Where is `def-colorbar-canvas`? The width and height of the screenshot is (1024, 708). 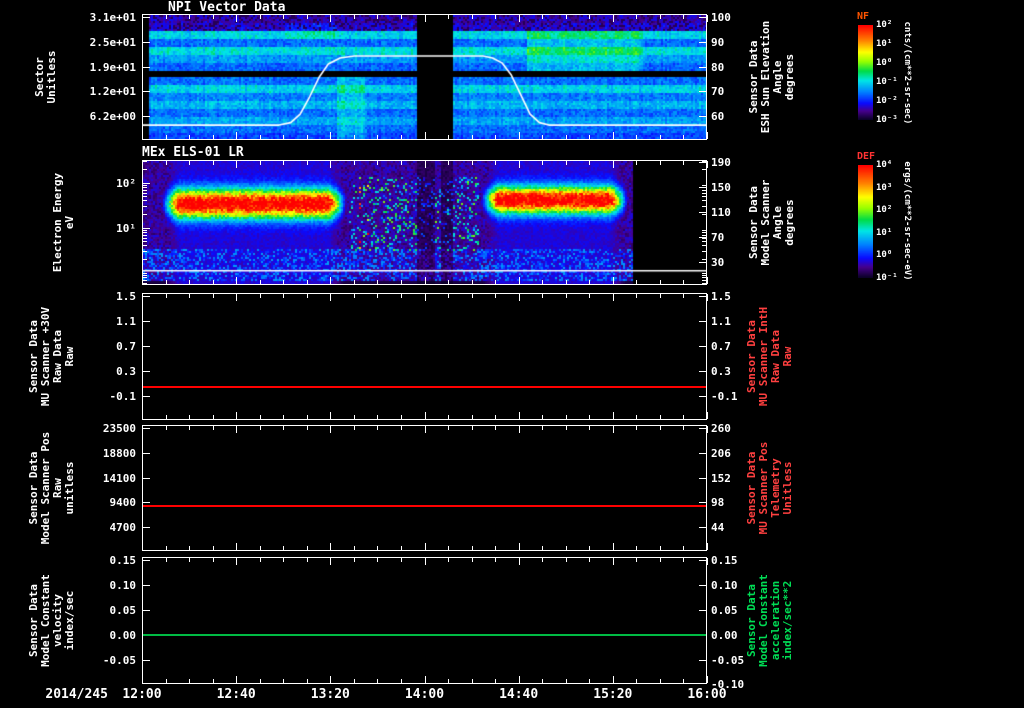 def-colorbar-canvas is located at coordinates (865, 221).